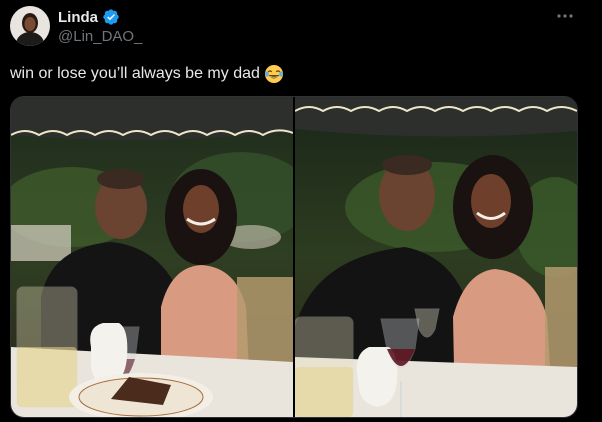  Describe the element at coordinates (565, 16) in the screenshot. I see `more-dots-icon` at that location.